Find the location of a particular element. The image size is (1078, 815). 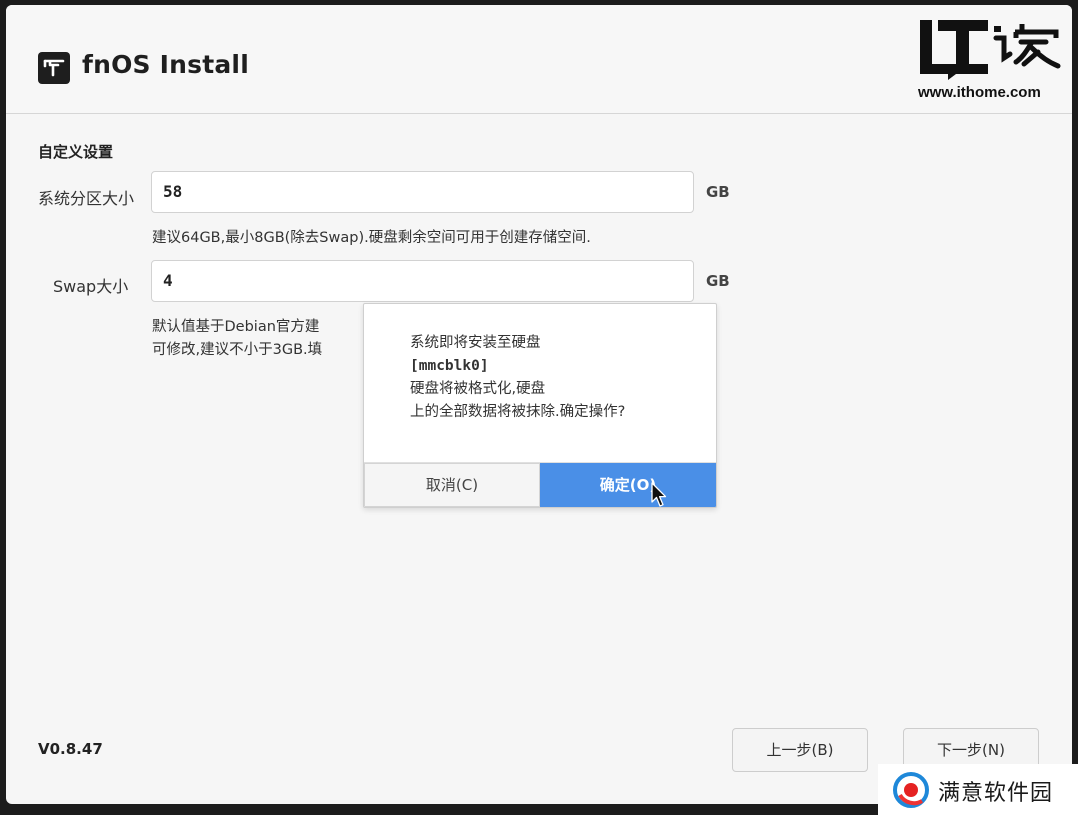

dialog-line1: 系统即将安装至硬盘 is located at coordinates (475, 343).